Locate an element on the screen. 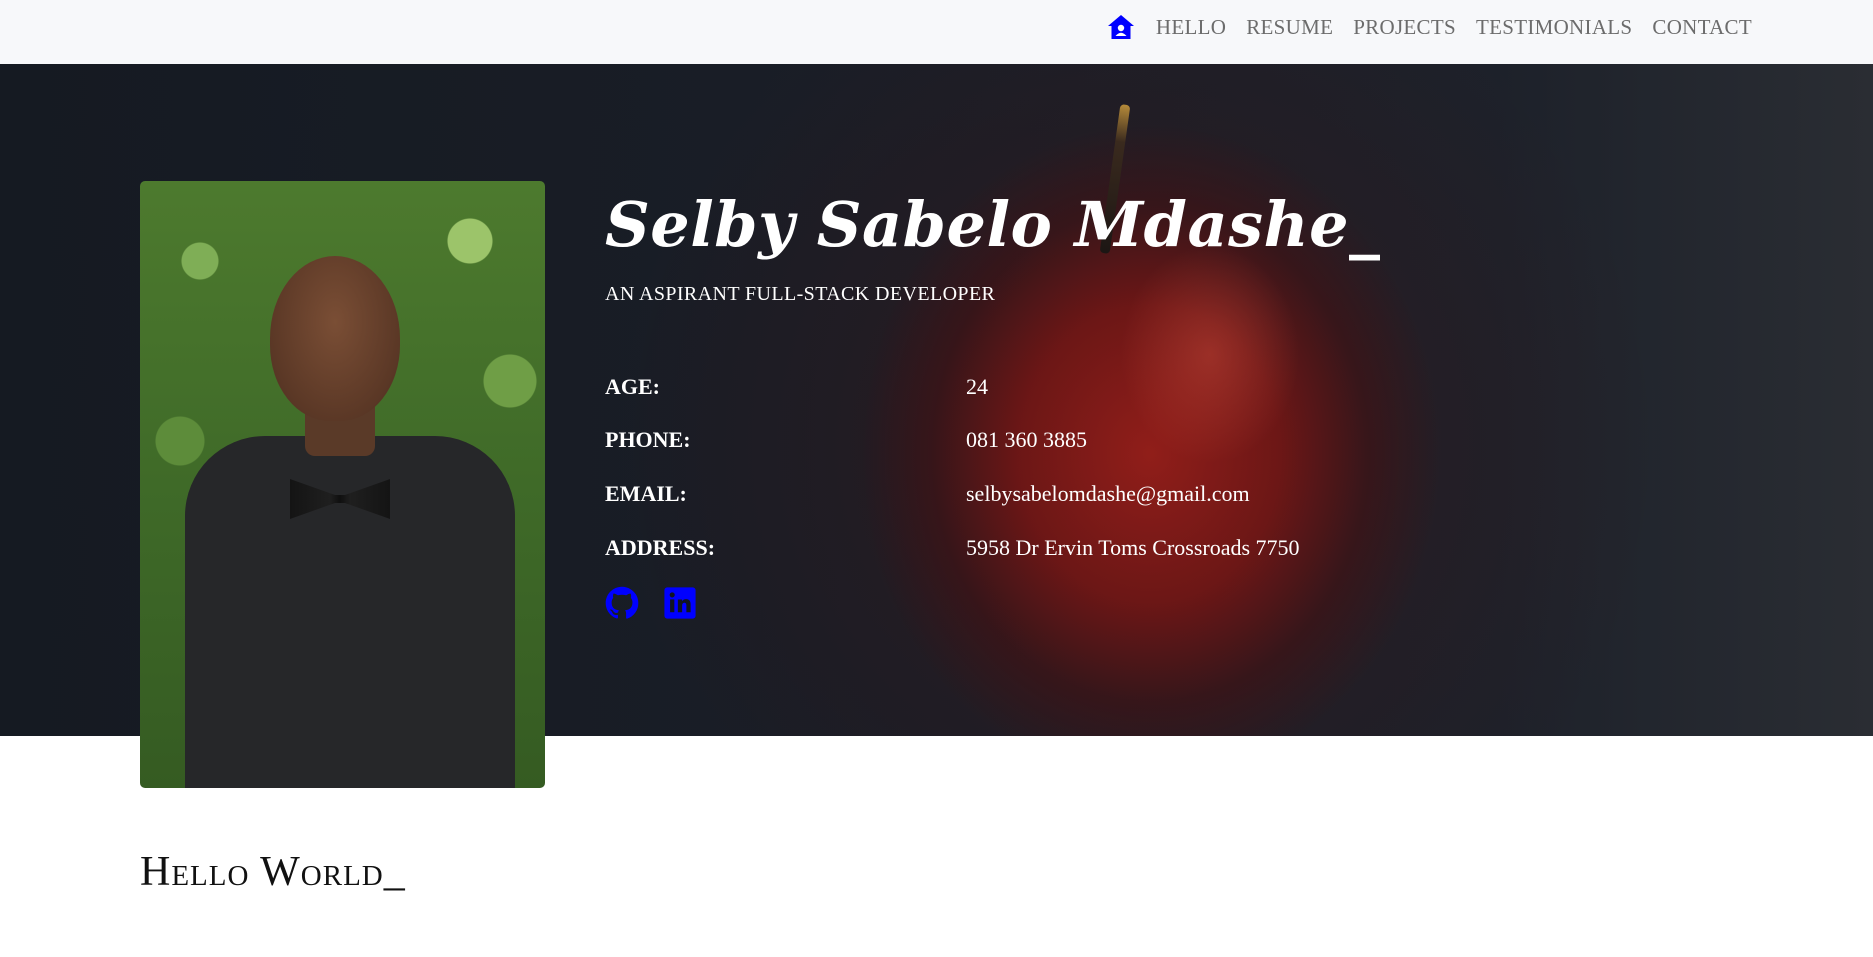  info-value: selbysabelomdashe@gmail.com is located at coordinates (1108, 493).